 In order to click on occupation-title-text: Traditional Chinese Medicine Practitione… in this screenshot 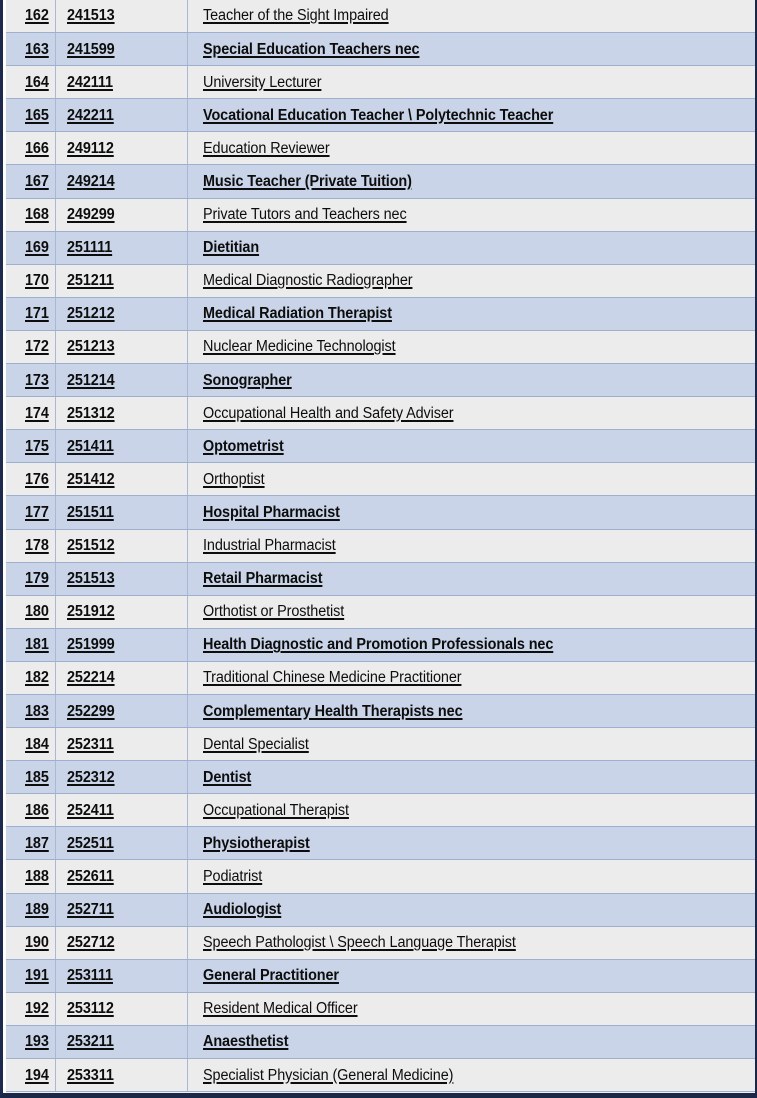, I will do `click(332, 678)`.